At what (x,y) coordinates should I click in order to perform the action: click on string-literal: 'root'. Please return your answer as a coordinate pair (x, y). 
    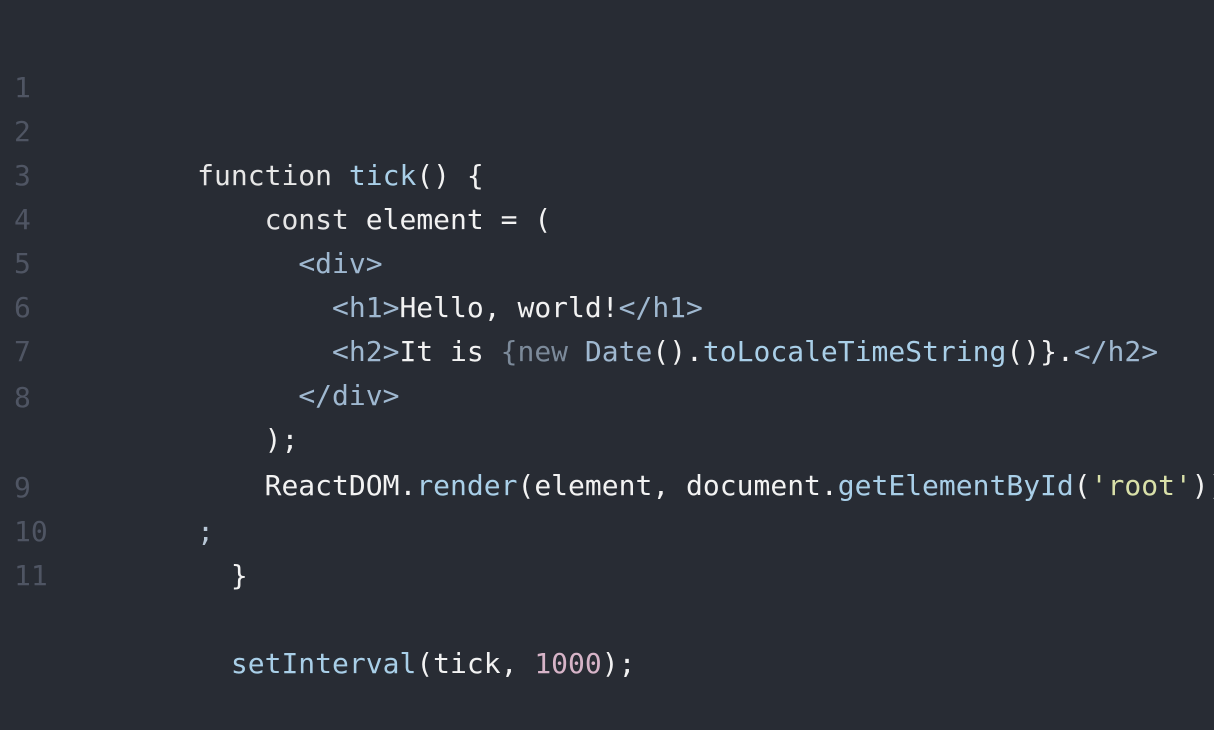
    Looking at the image, I should click on (1141, 485).